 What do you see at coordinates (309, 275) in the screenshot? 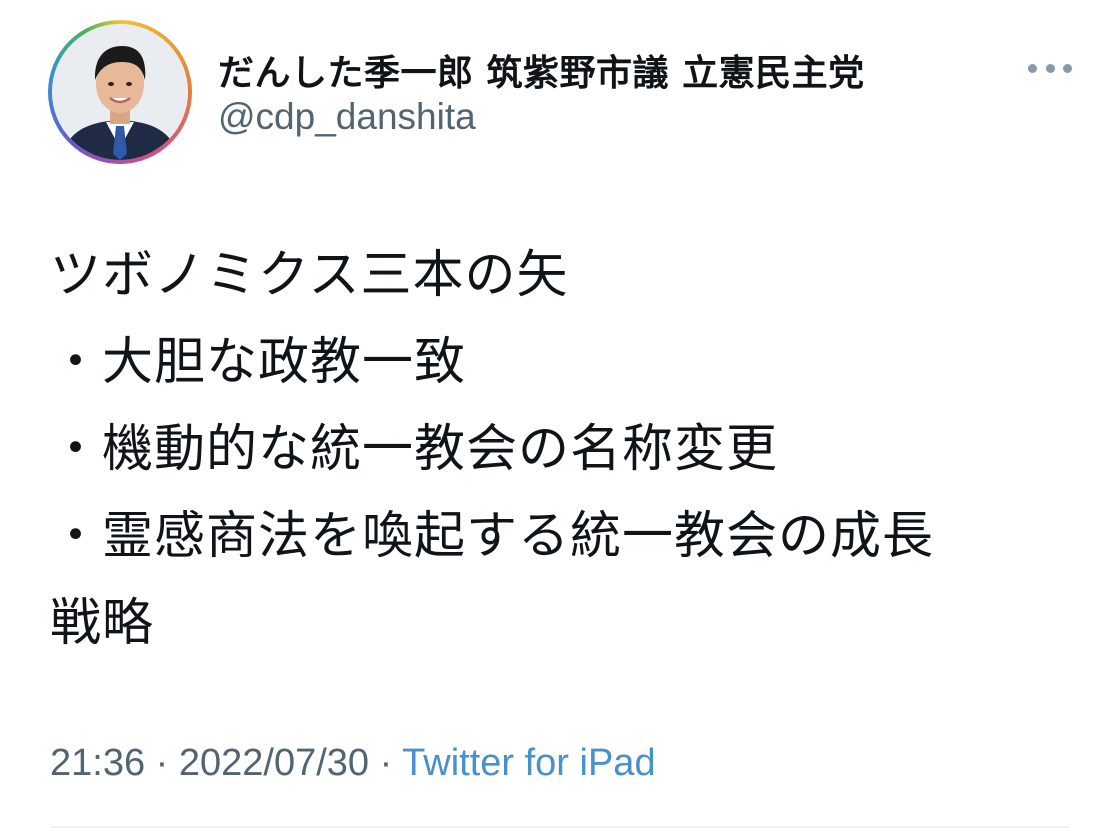
I see `tweet-line: ツボノミクス三本の矢` at bounding box center [309, 275].